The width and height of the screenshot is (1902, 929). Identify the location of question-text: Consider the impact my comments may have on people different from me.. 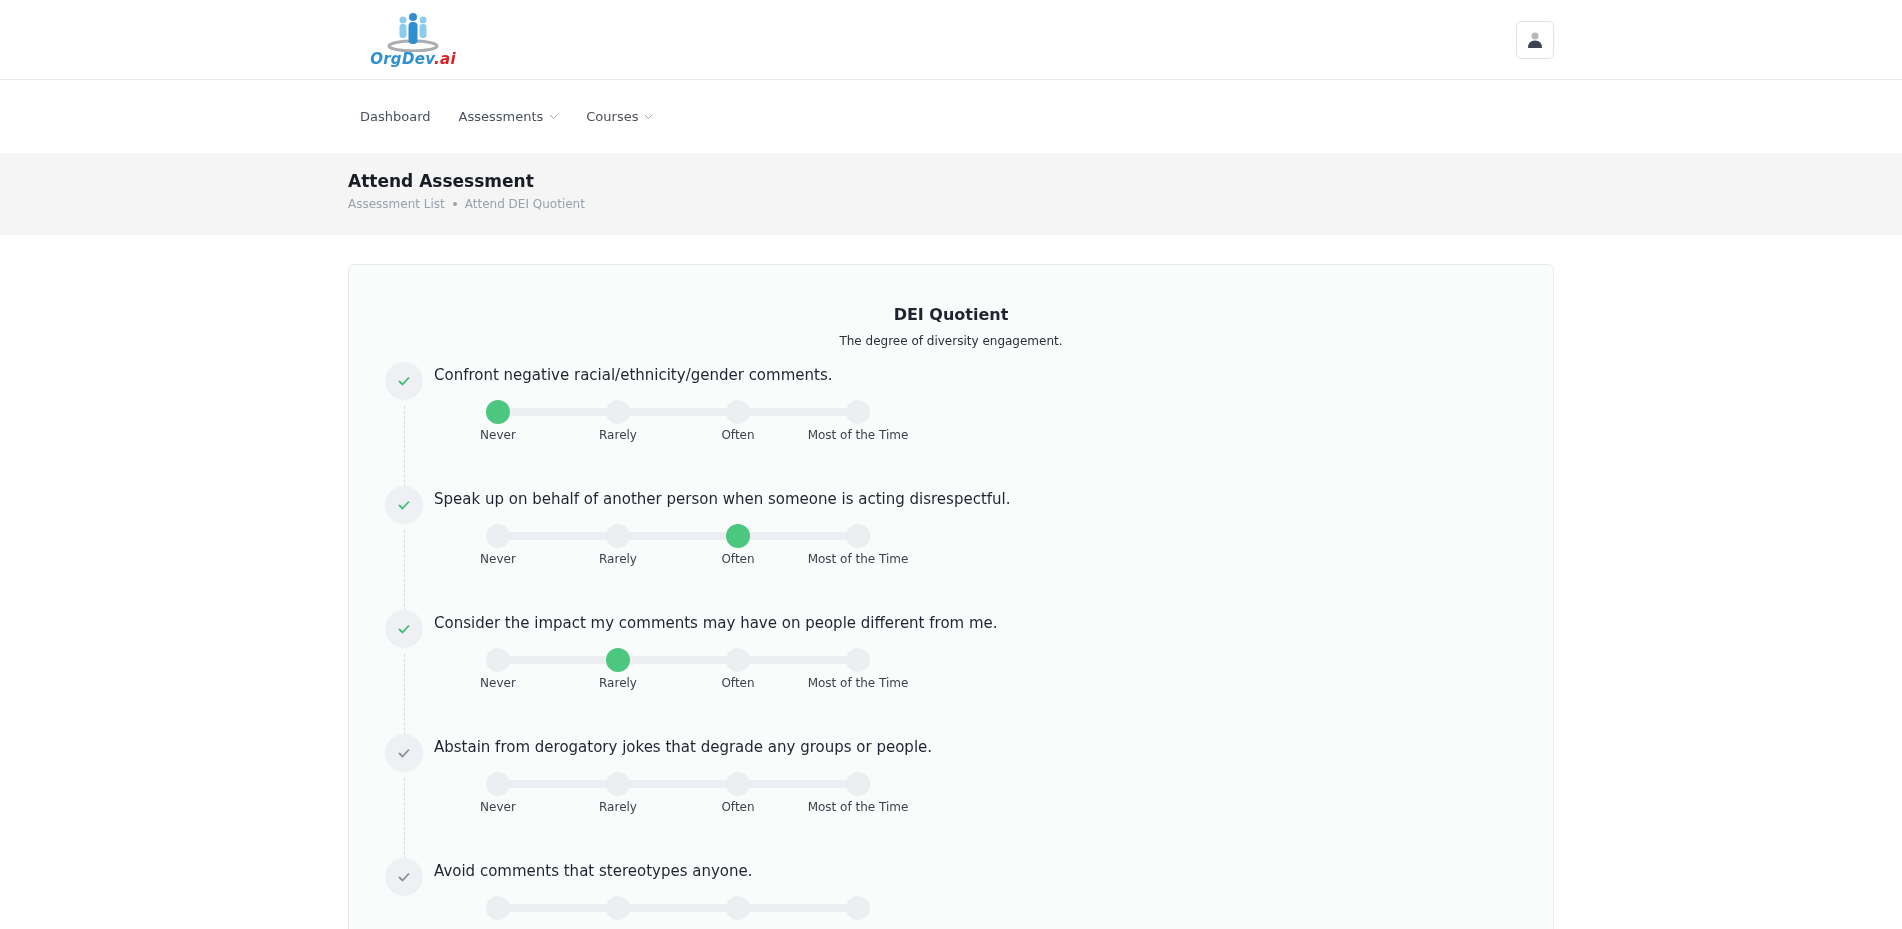
(716, 623).